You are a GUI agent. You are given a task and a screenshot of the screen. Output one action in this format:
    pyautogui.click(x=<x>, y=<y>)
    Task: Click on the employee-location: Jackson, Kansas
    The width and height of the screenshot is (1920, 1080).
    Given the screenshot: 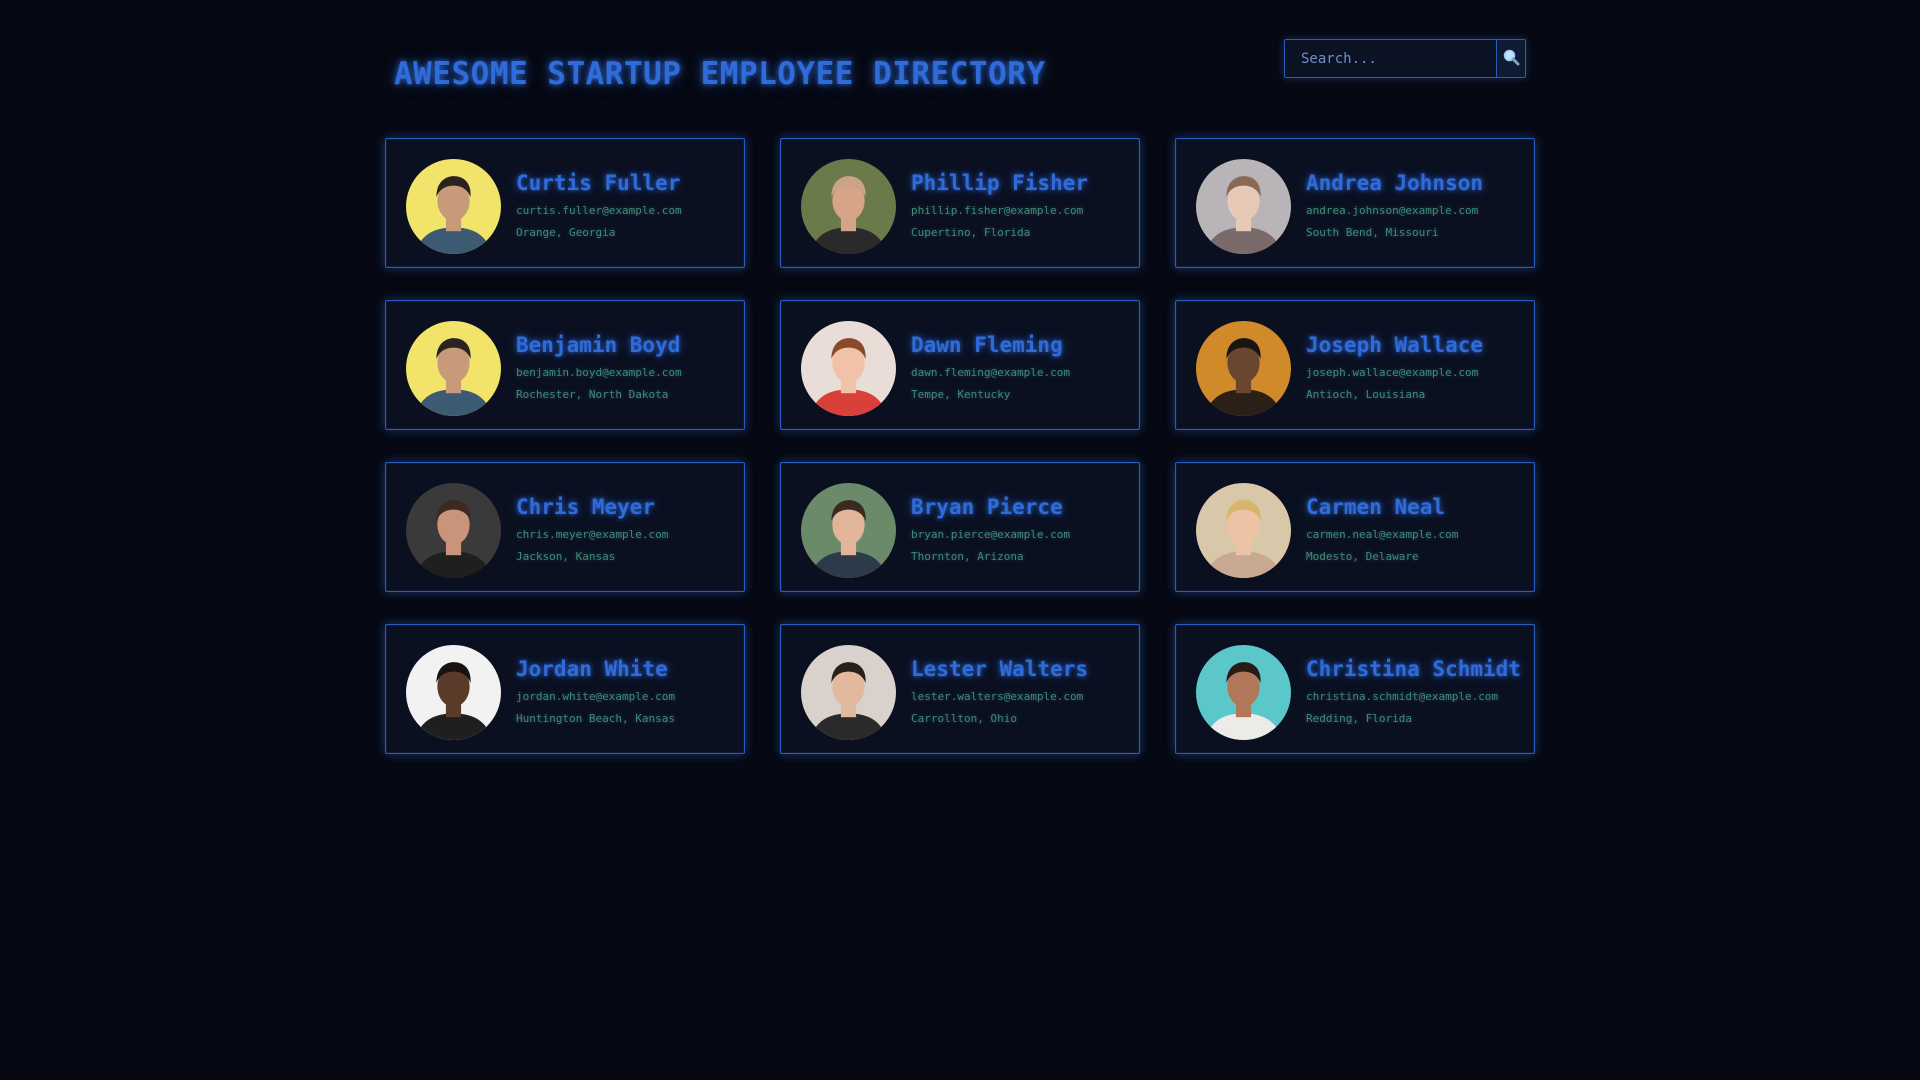 What is the action you would take?
    pyautogui.click(x=566, y=556)
    